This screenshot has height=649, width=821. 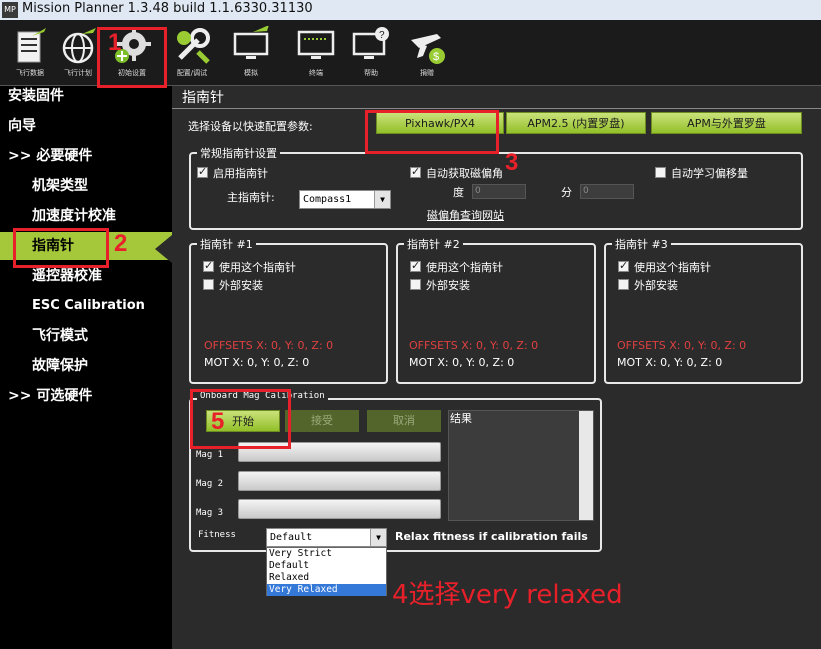 I want to click on flight-plan-icon, so click(x=79, y=46).